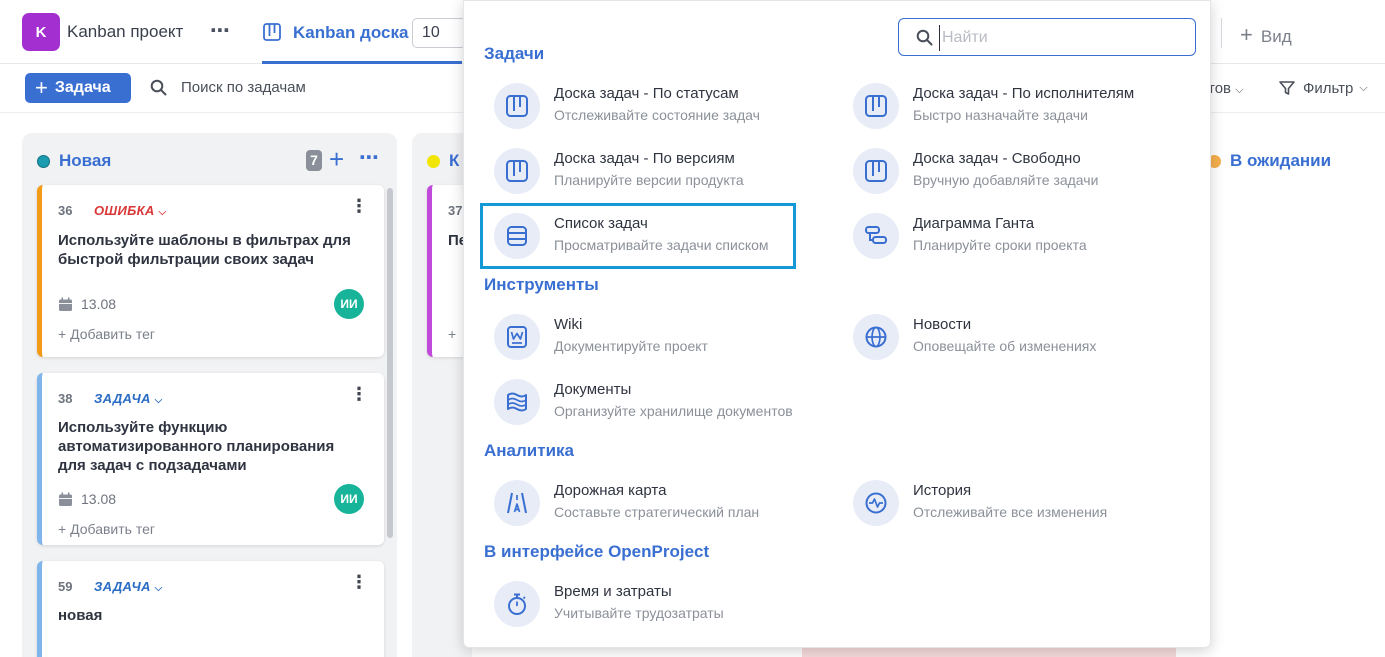 Image resolution: width=1385 pixels, height=657 pixels. Describe the element at coordinates (517, 604) in the screenshot. I see `stopwatch-icon` at that location.